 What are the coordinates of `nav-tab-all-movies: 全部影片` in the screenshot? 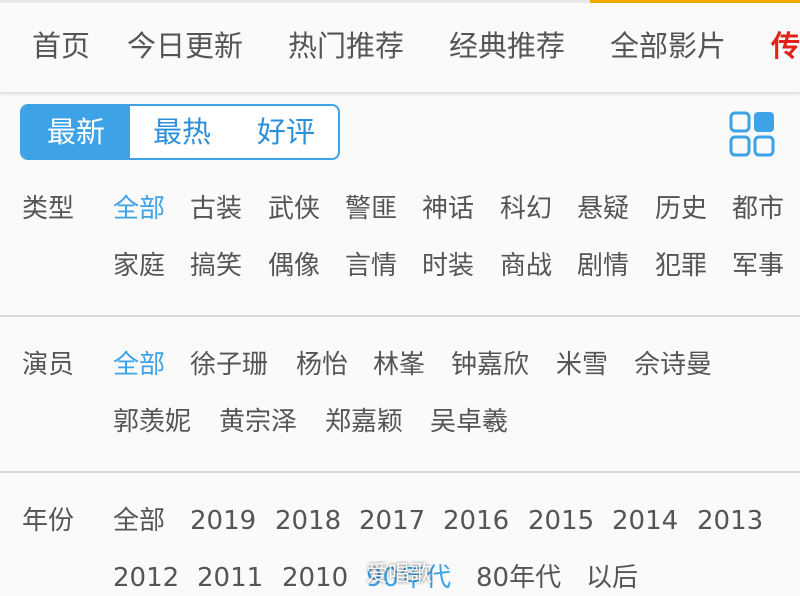 It's located at (668, 46).